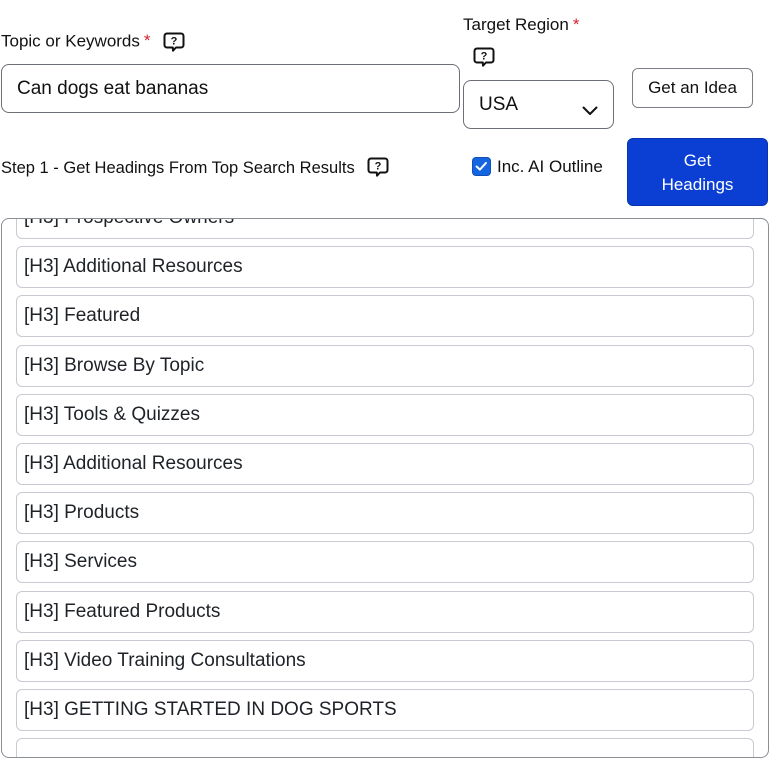 Image resolution: width=784 pixels, height=758 pixels. I want to click on get-headings-button: Get Headings, so click(697, 172).